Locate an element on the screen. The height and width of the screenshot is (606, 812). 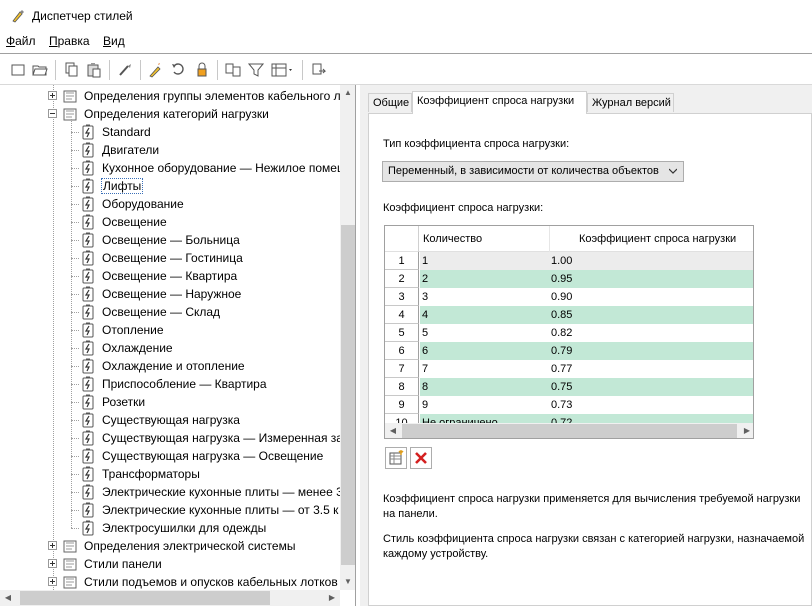
tree-label: Стили панели is located at coordinates (123, 564).